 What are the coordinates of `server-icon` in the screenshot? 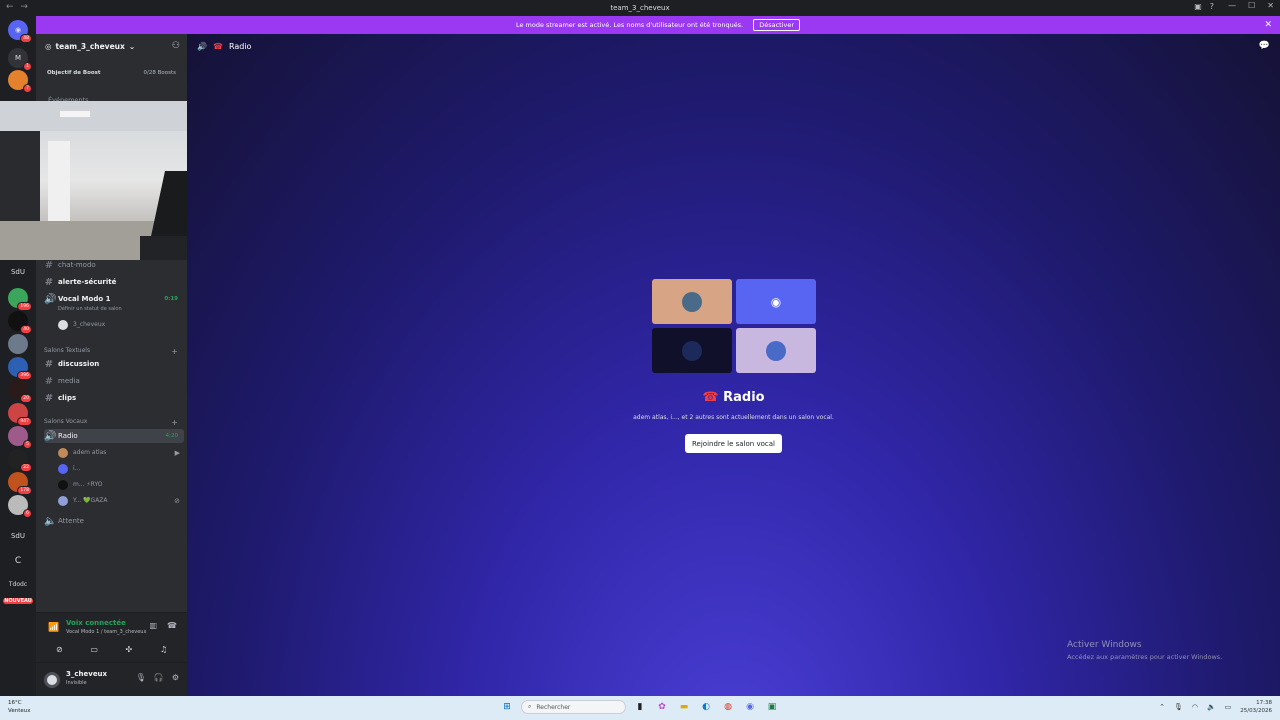 It's located at (18, 344).